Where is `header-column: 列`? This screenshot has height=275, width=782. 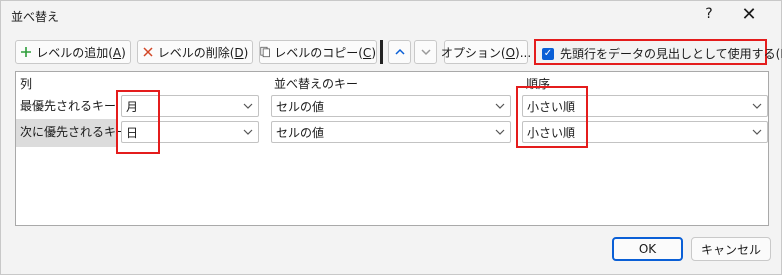
header-column: 列 is located at coordinates (26, 84).